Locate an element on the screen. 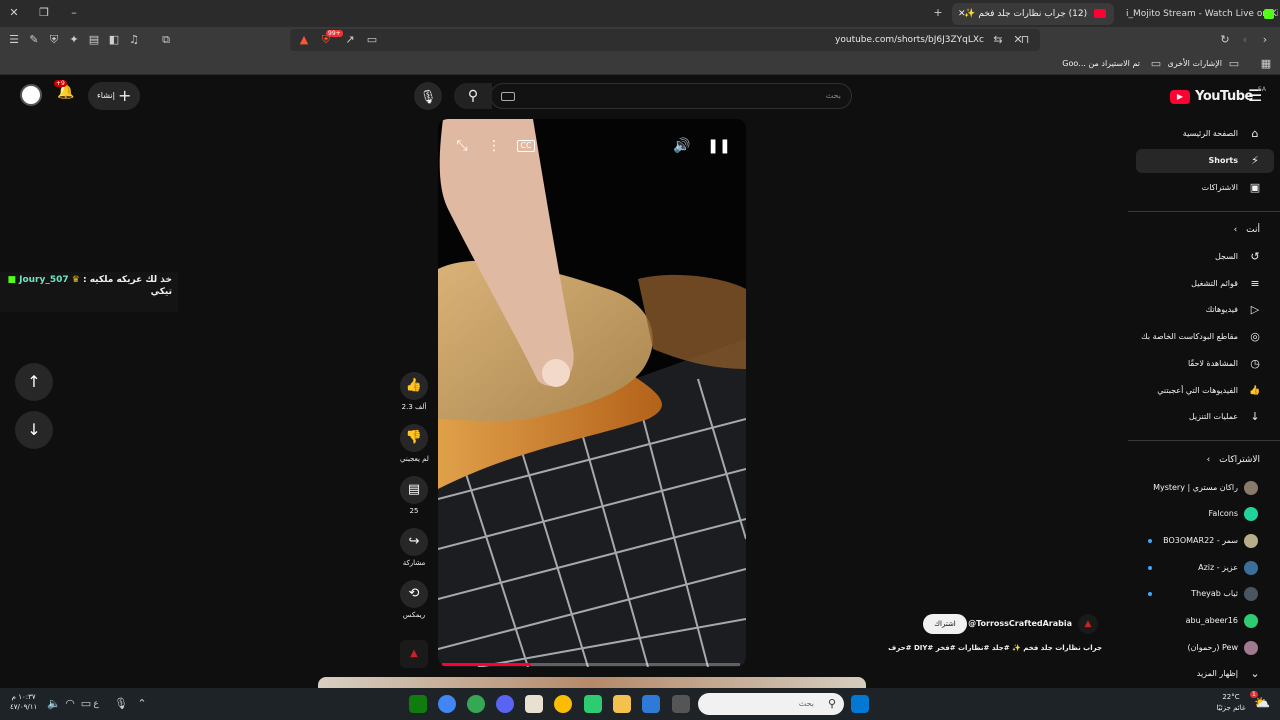  windows-start-icon is located at coordinates (860, 704).